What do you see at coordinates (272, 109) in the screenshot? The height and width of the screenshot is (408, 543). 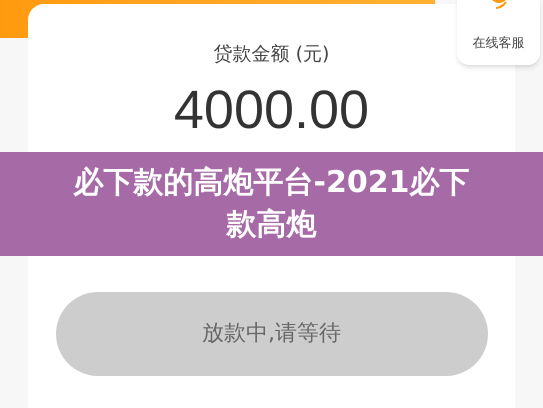 I see `loan-amount: 4000.00` at bounding box center [272, 109].